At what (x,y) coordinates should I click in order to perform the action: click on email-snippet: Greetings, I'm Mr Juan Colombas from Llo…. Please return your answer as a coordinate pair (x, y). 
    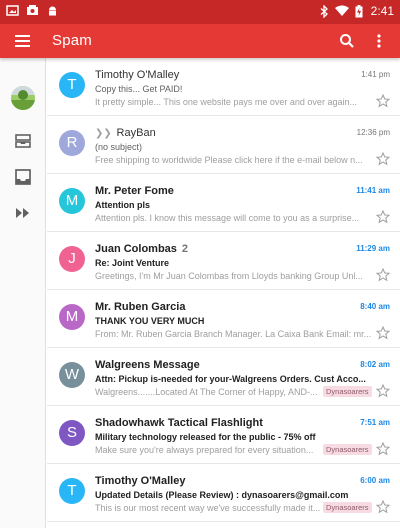
    Looking at the image, I should click on (229, 276).